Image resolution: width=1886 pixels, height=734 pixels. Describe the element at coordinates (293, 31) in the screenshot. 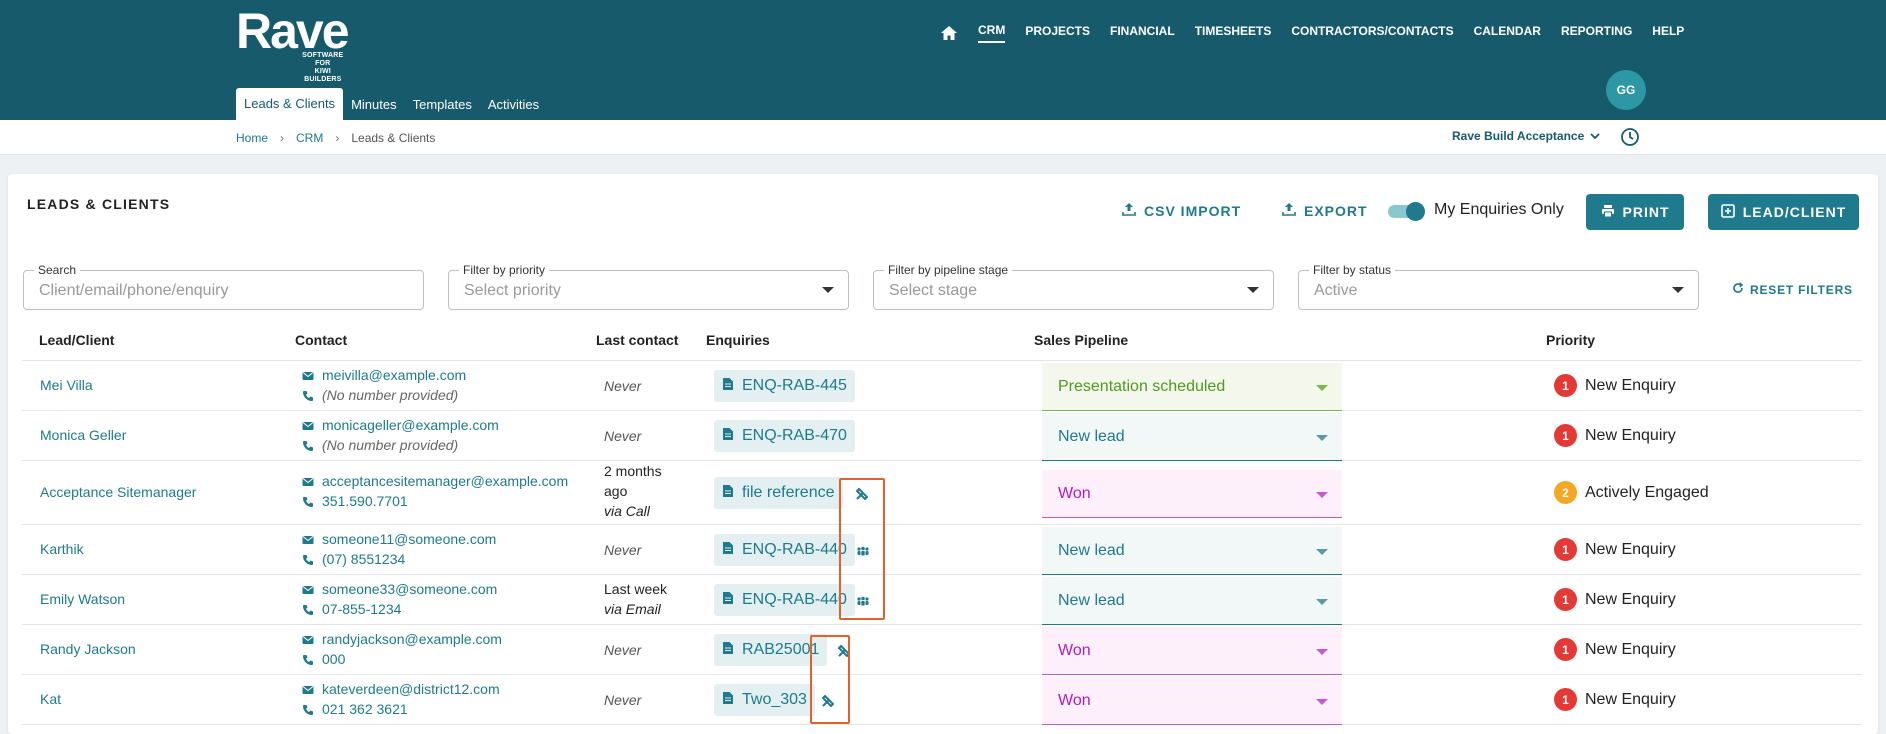

I see `logo-wordmark: Rave` at that location.